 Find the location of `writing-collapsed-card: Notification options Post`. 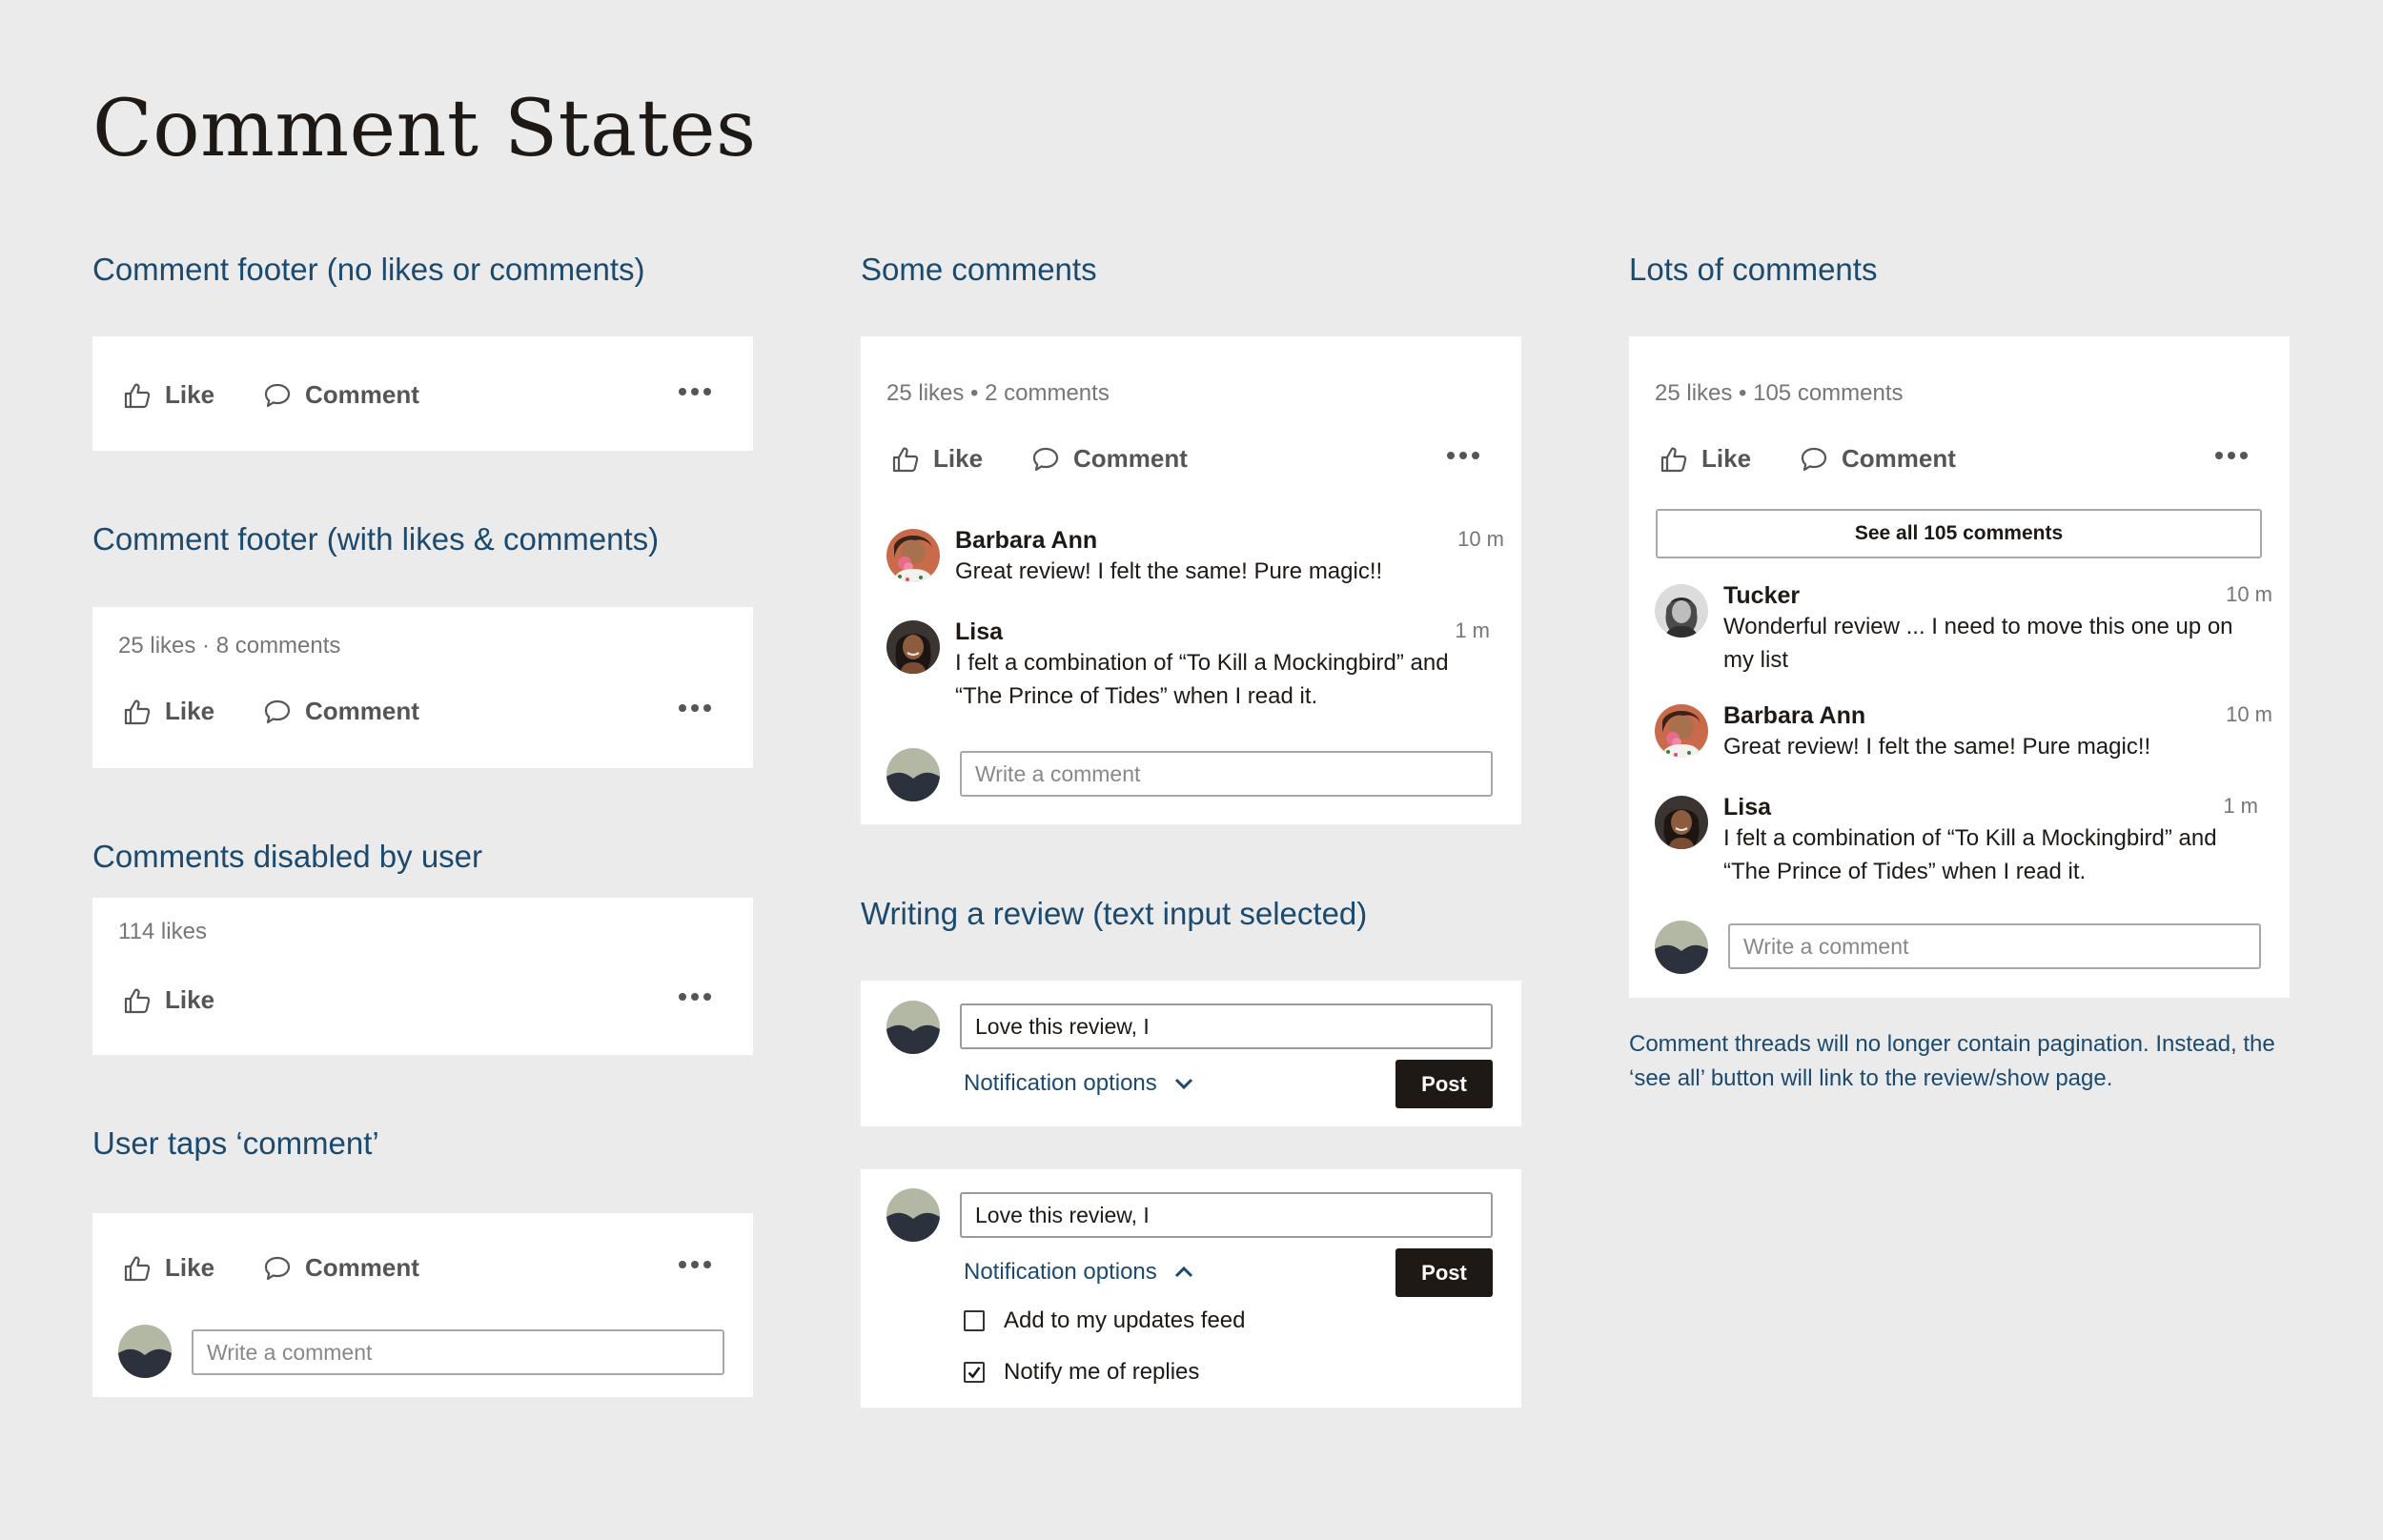

writing-collapsed-card: Notification options Post is located at coordinates (1191, 1053).